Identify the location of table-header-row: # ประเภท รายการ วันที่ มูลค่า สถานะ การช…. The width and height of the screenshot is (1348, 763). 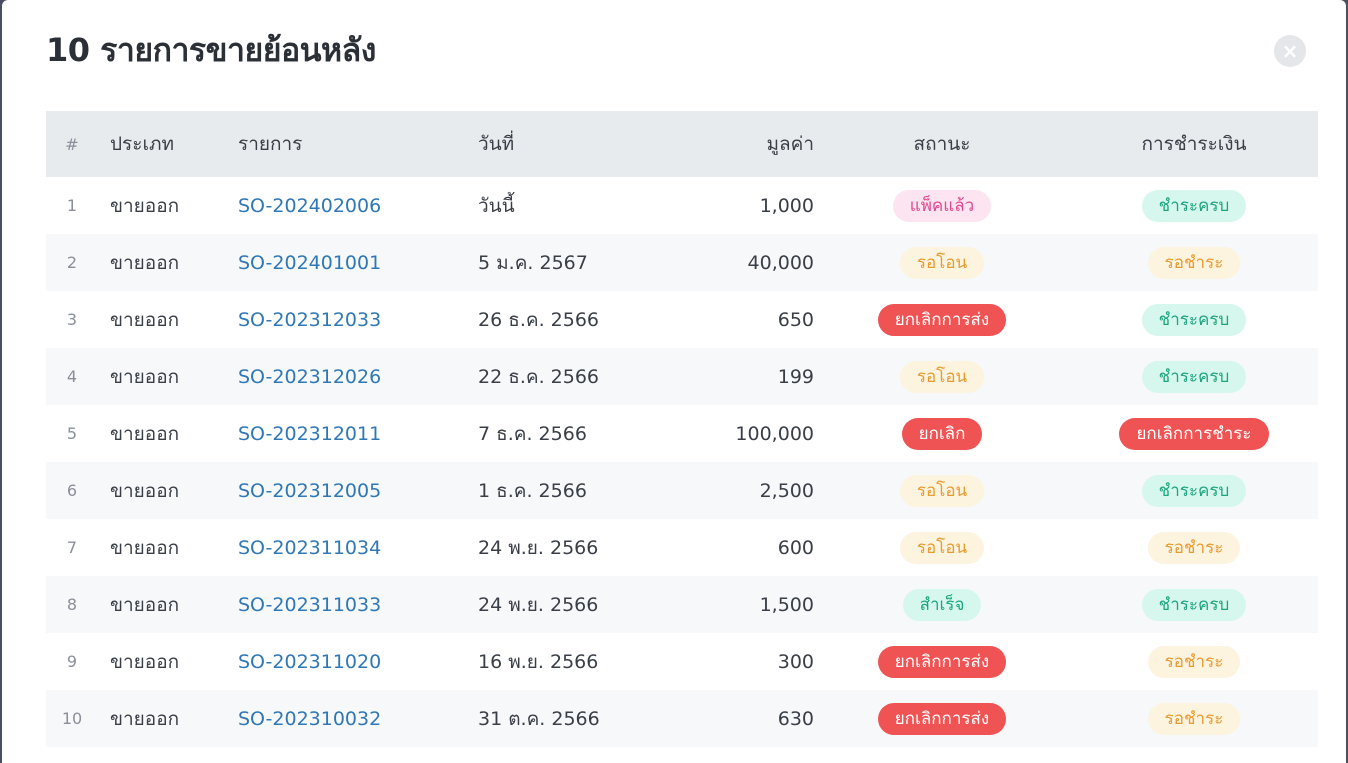
(682, 144).